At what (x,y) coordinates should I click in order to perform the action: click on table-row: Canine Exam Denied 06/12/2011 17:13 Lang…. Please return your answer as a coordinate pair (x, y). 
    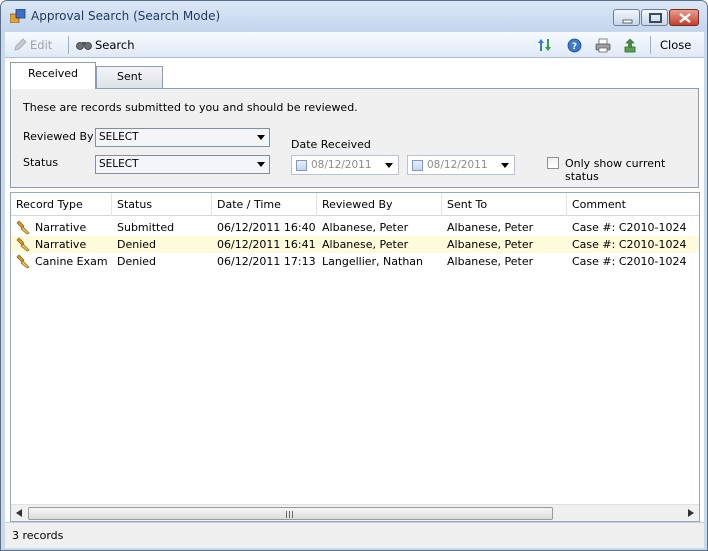
    Looking at the image, I should click on (355, 261).